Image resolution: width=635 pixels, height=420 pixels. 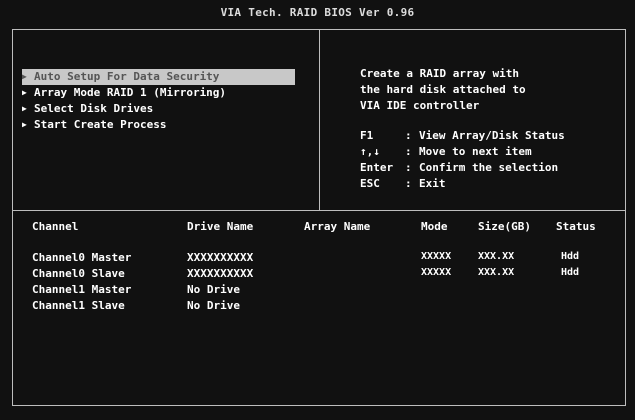 What do you see at coordinates (370, 151) in the screenshot?
I see `up-down-arrows-icon: ↑,↓` at bounding box center [370, 151].